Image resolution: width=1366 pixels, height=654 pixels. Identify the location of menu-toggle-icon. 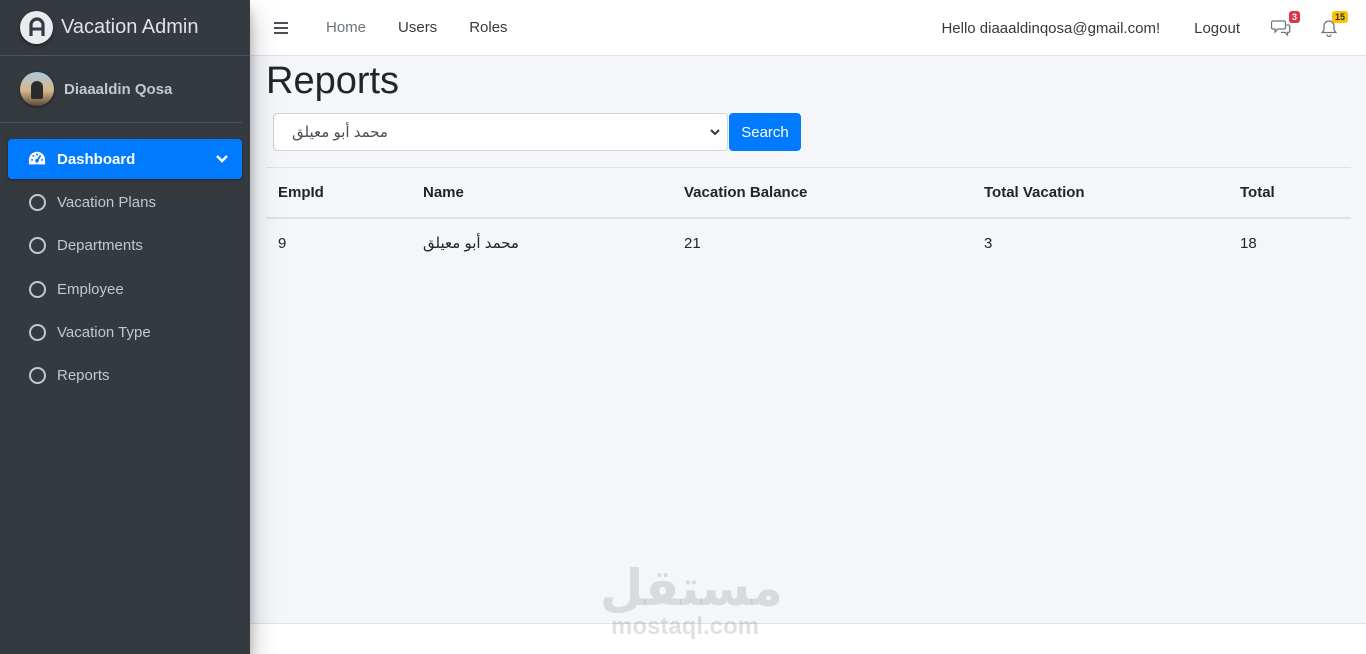
(281, 27).